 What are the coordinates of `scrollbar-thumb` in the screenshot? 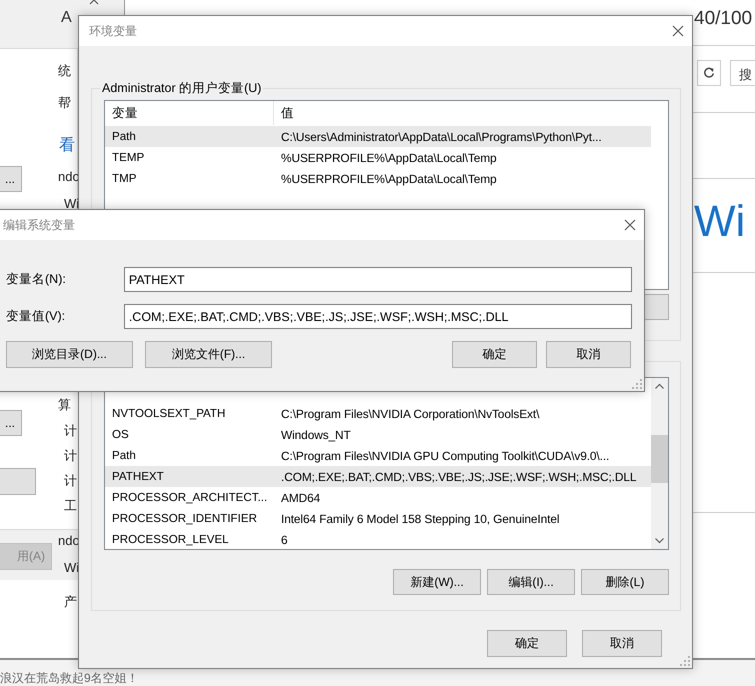 It's located at (659, 459).